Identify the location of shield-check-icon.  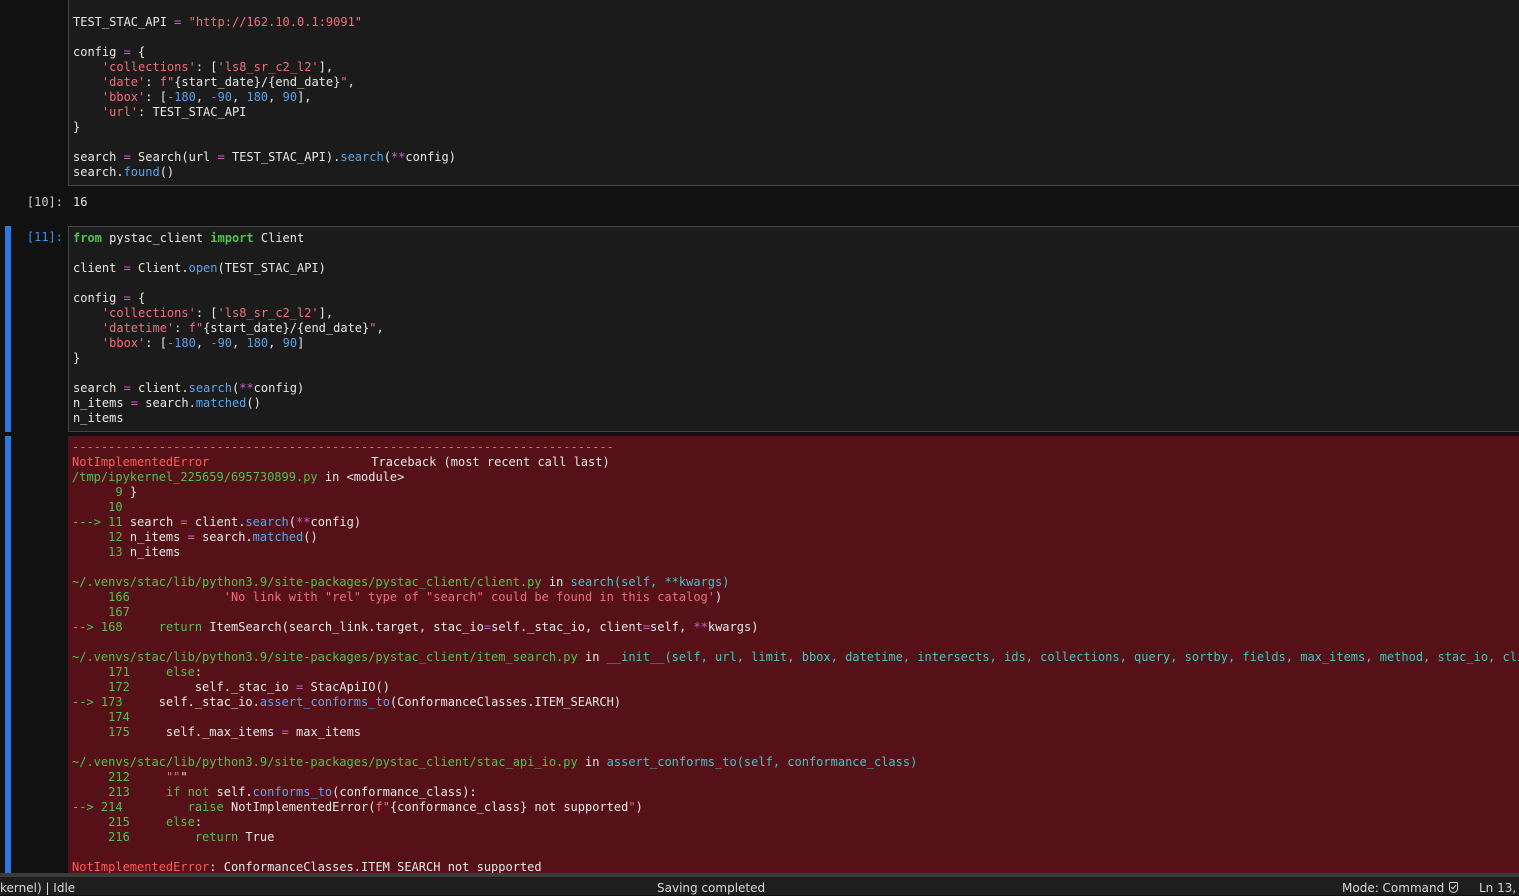
(1453, 889).